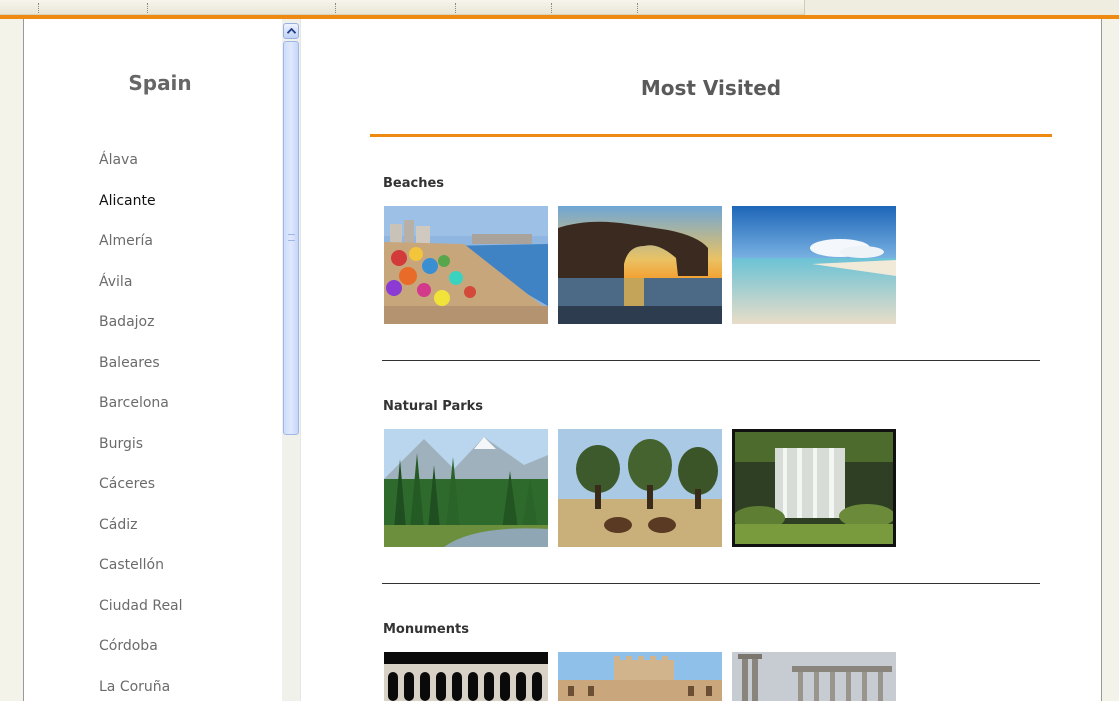  Describe the element at coordinates (141, 213) in the screenshot. I see `province-link-active: Alicante` at that location.